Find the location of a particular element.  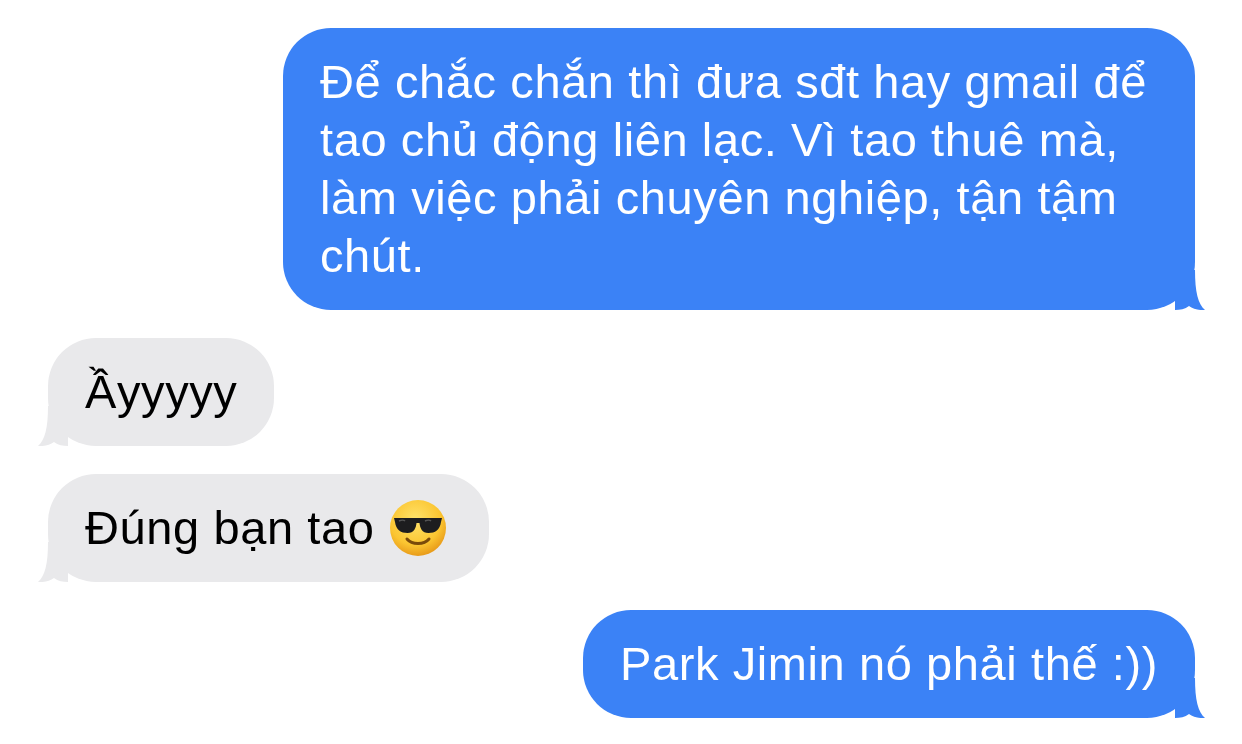

message-text: Ầyyyyy is located at coordinates (161, 392).